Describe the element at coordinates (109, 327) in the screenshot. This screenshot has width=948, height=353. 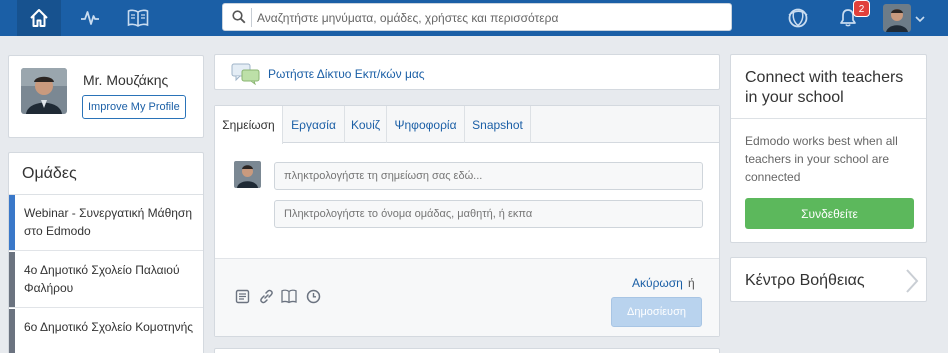
I see `group-label: 6ο Δημοτικό Σχολείο Κομοτηνής` at that location.